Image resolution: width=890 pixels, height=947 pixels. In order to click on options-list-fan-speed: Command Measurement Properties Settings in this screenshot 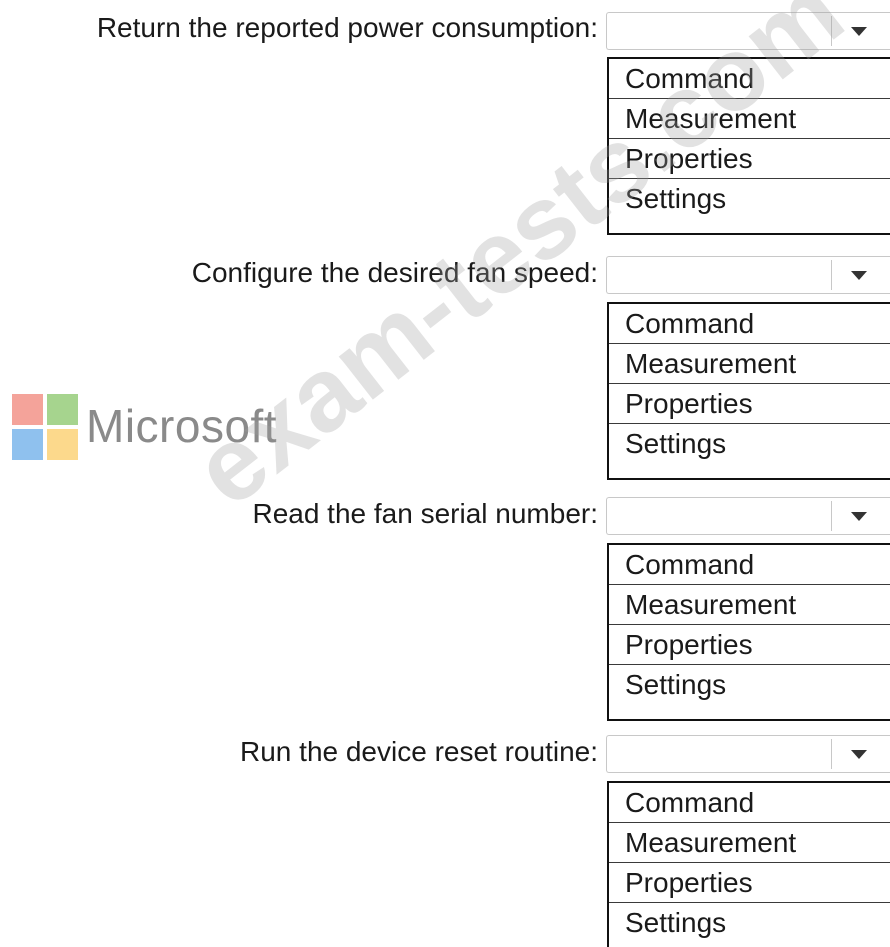, I will do `click(748, 391)`.